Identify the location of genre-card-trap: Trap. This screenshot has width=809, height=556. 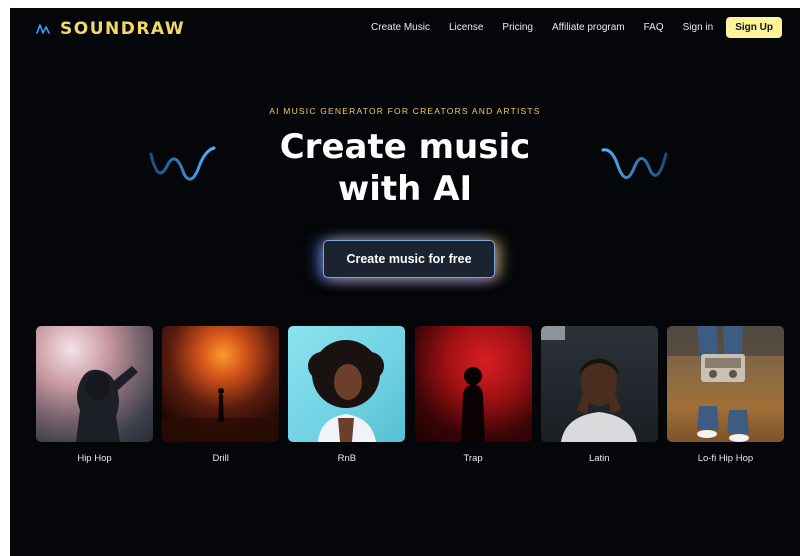
(473, 395).